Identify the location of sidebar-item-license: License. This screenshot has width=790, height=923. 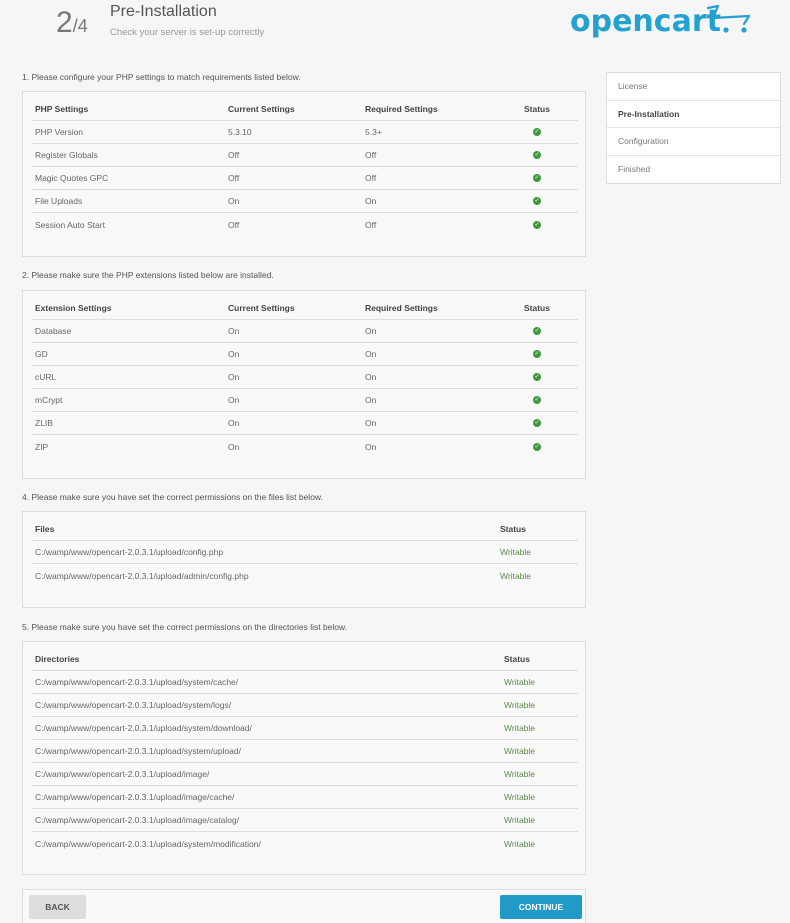
(693, 87).